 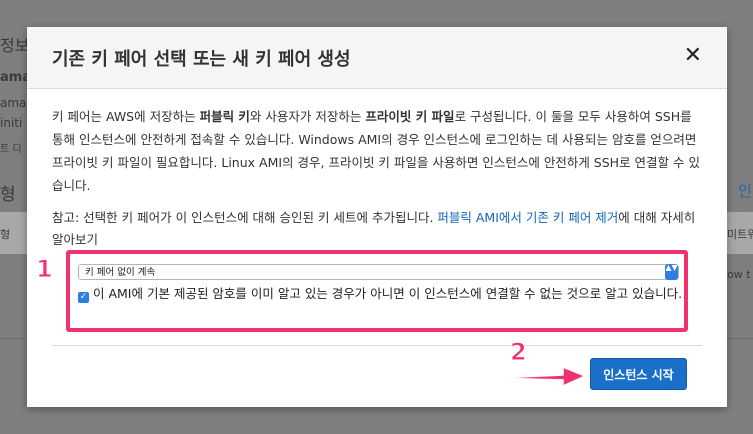 I want to click on intro-text-part: 키 페어는 AWS에 저장하는, so click(x=126, y=116).